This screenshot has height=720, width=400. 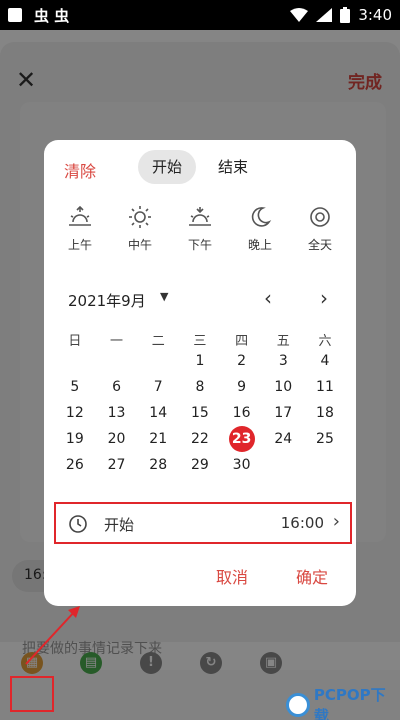 I want to click on calendar-day: 2, so click(x=242, y=363).